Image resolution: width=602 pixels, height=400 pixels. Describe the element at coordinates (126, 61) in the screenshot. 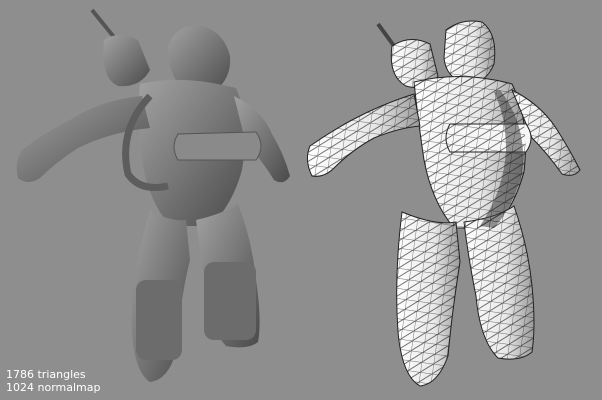

I see `backpack-tank` at that location.